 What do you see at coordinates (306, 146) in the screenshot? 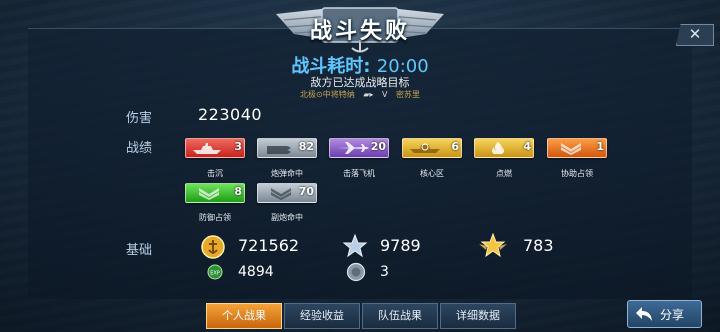
I see `badge-count: 82` at bounding box center [306, 146].